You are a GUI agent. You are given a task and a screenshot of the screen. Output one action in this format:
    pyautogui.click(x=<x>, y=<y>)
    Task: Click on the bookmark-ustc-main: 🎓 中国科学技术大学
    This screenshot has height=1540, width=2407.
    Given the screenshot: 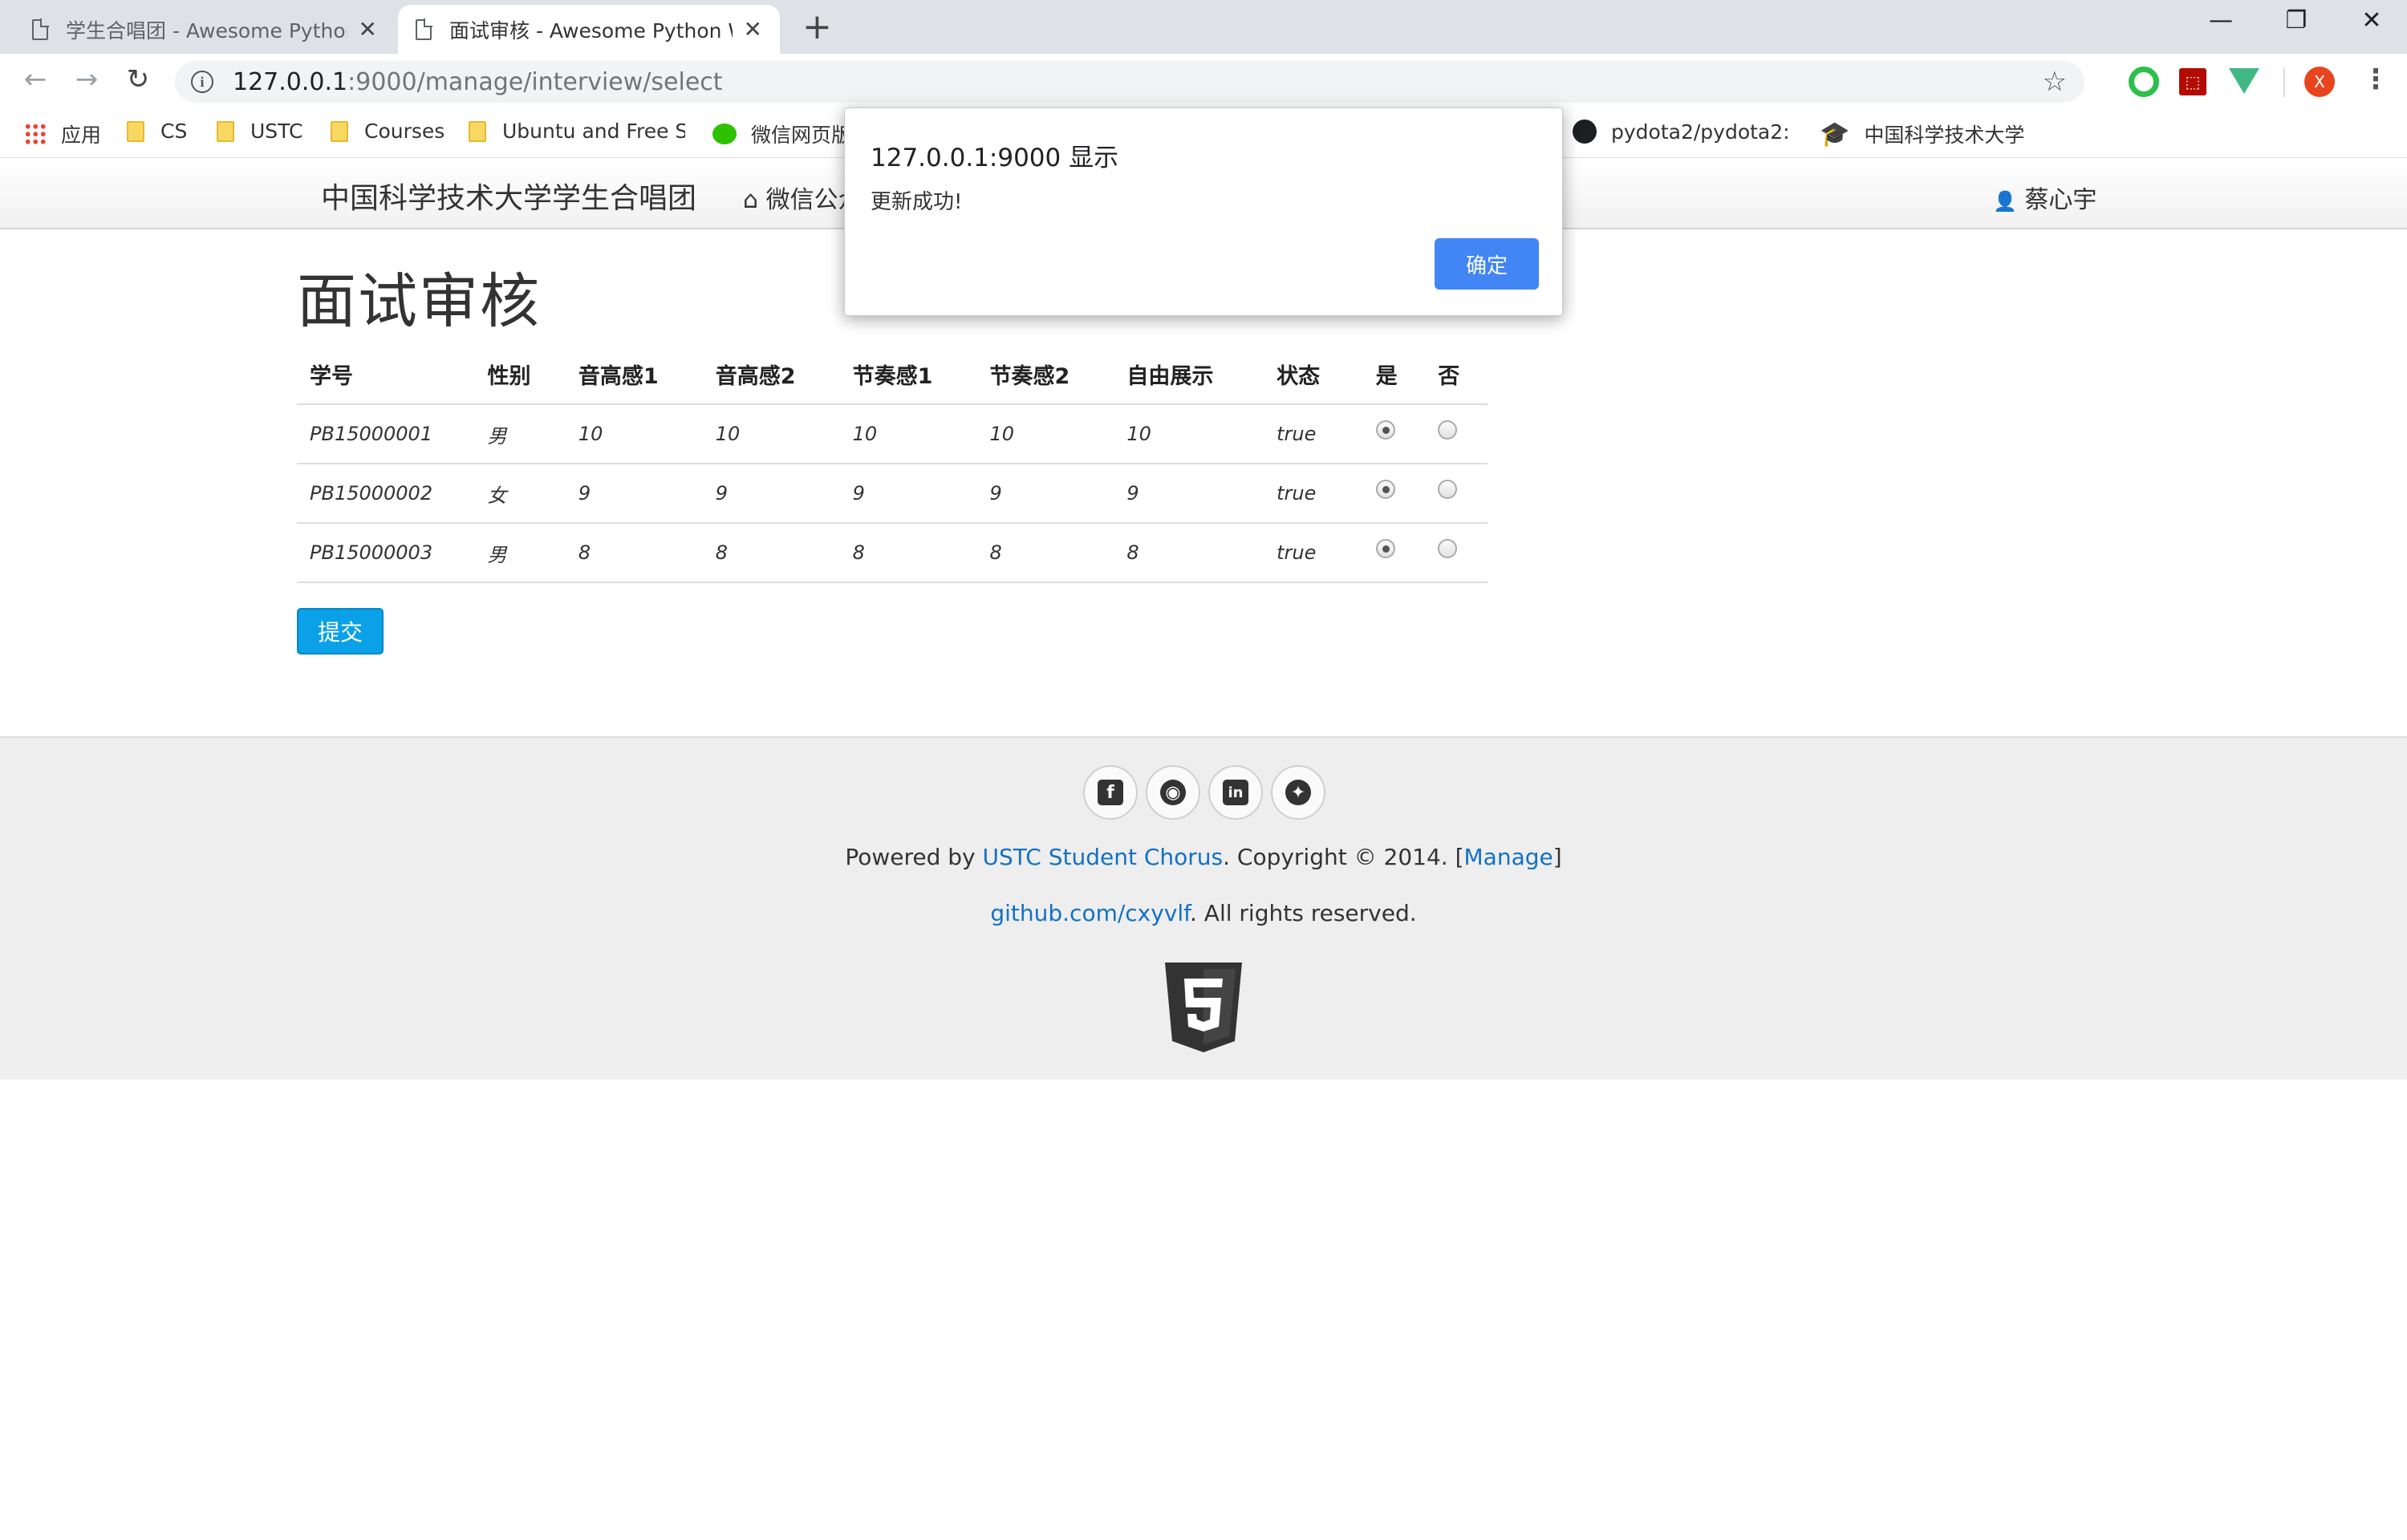 What is the action you would take?
    pyautogui.click(x=1922, y=134)
    